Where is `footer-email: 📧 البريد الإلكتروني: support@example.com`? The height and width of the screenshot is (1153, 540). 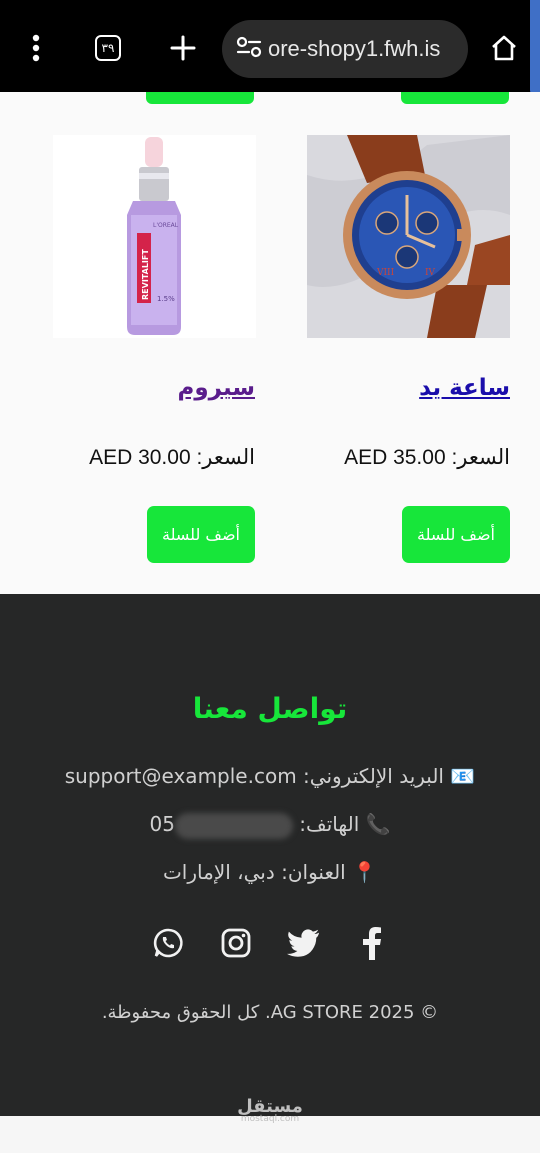 footer-email: 📧 البريد الإلكتروني: support@example.com is located at coordinates (270, 776).